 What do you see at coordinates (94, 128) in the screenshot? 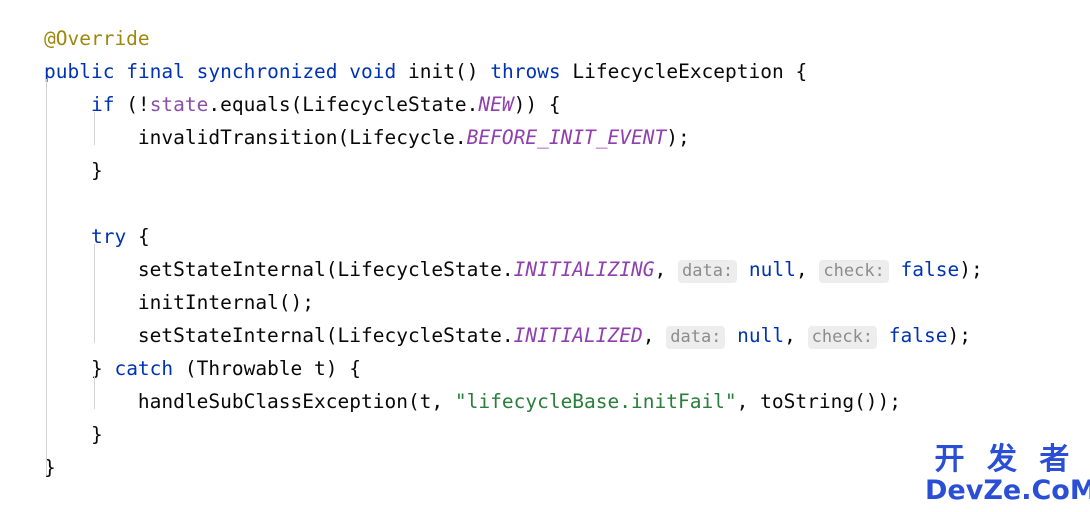
I see `guide-if-body` at bounding box center [94, 128].